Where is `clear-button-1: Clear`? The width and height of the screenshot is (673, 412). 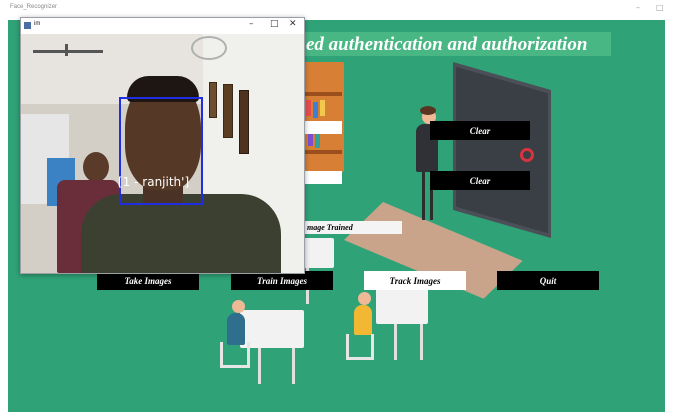
clear-button-1: Clear is located at coordinates (480, 130).